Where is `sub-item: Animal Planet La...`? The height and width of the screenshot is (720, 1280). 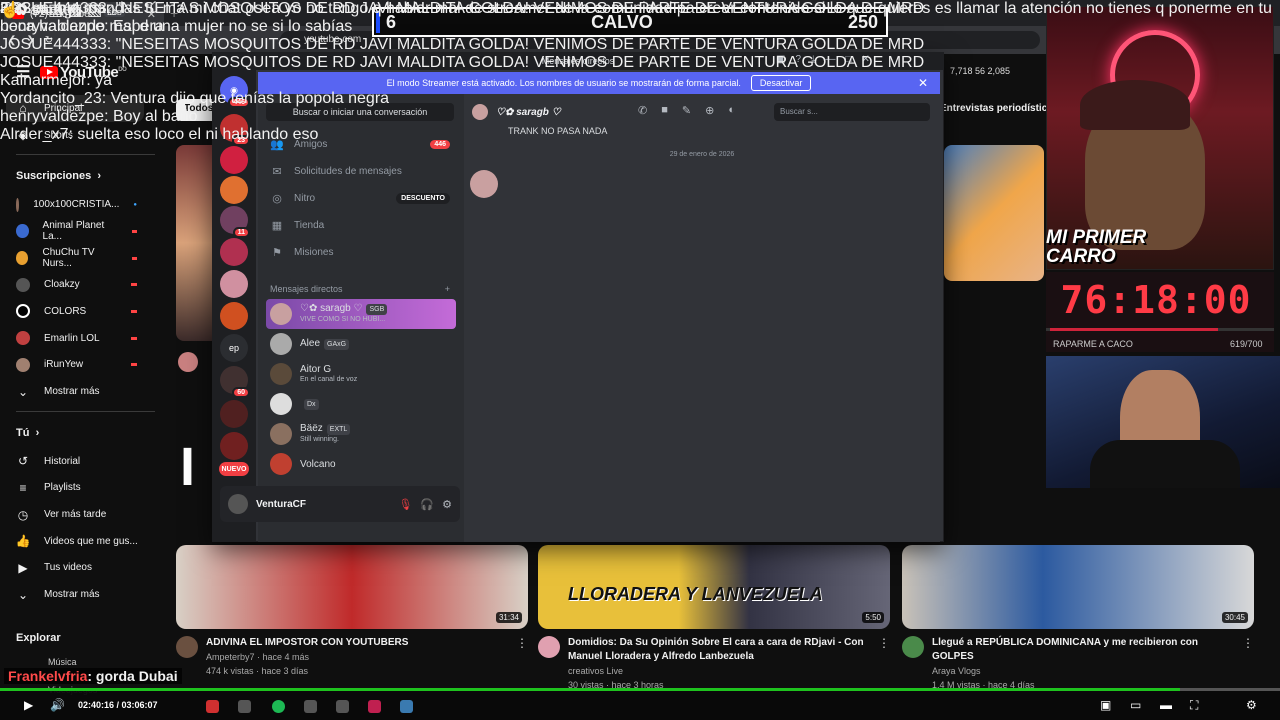 sub-item: Animal Planet La... is located at coordinates (82, 231).